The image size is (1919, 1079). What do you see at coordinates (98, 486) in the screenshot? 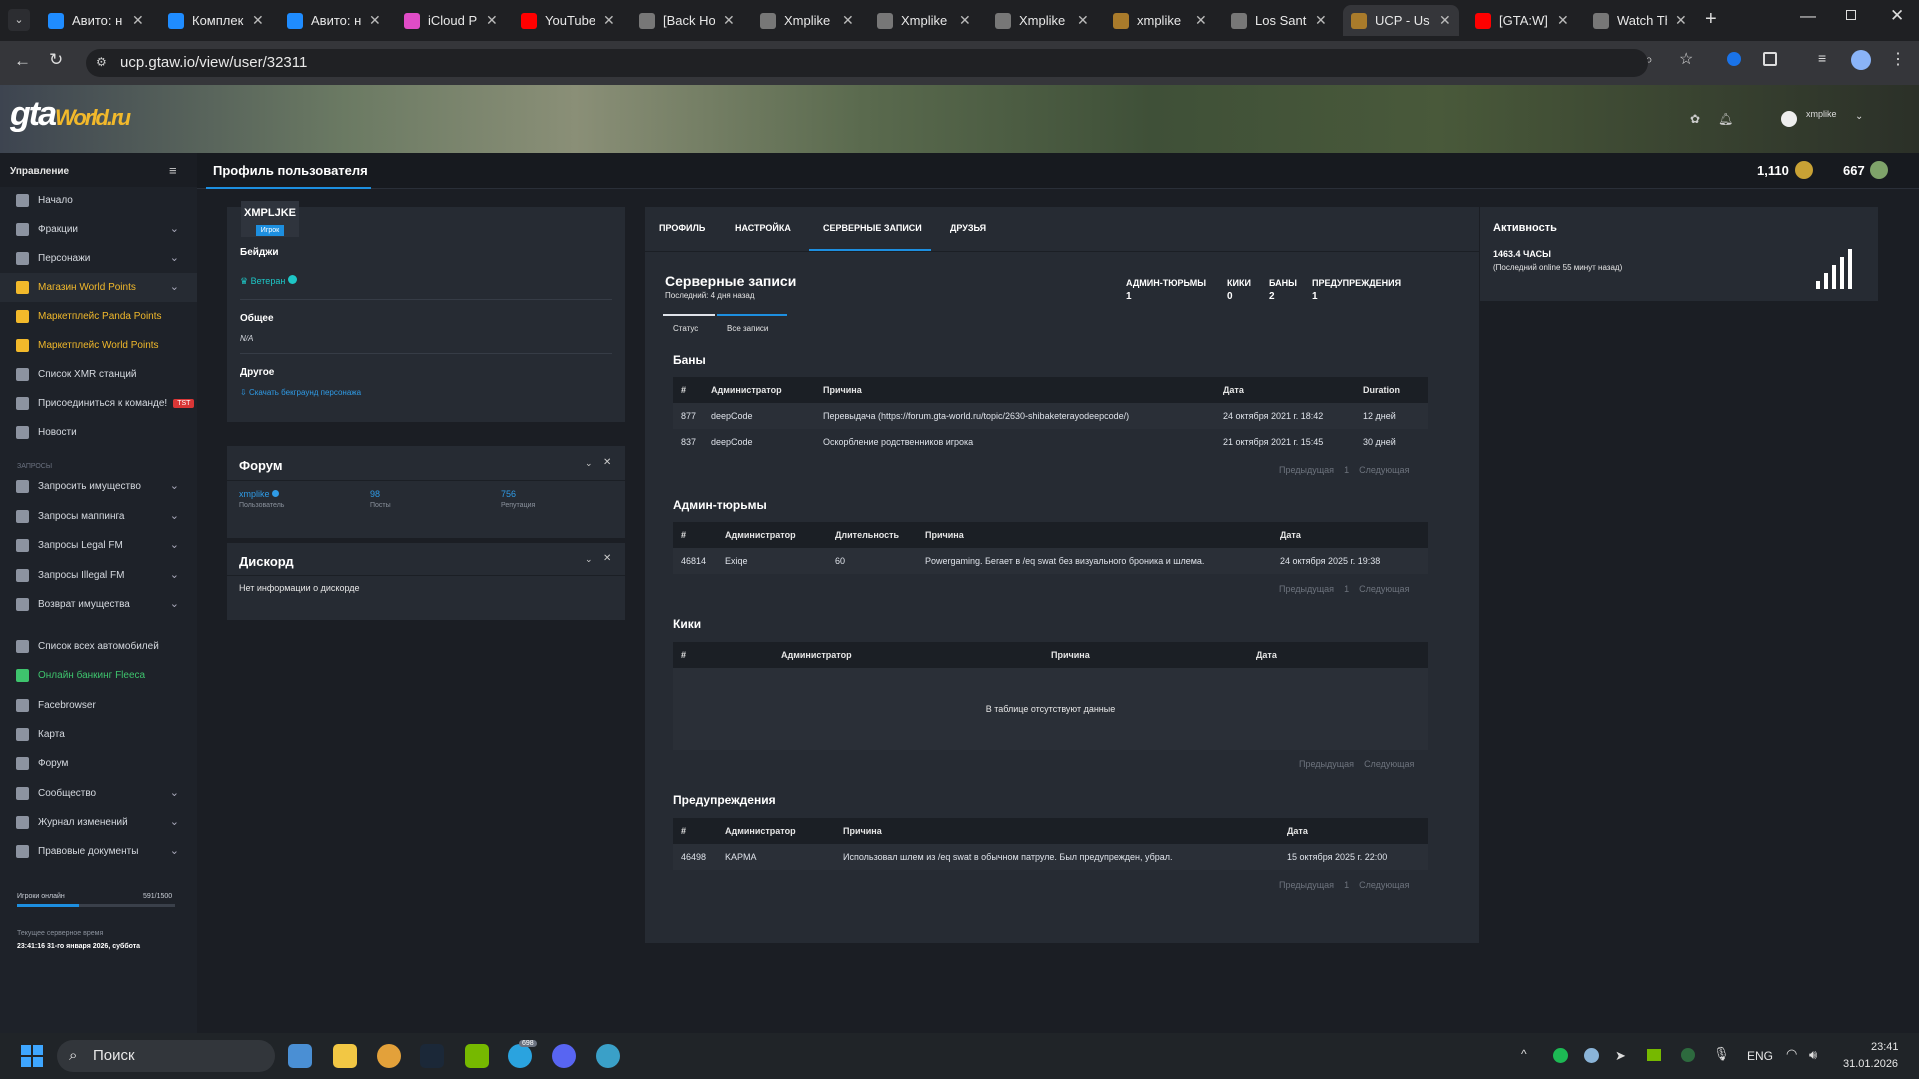
I see `sidebar-item: Запросить имущество ⌄` at bounding box center [98, 486].